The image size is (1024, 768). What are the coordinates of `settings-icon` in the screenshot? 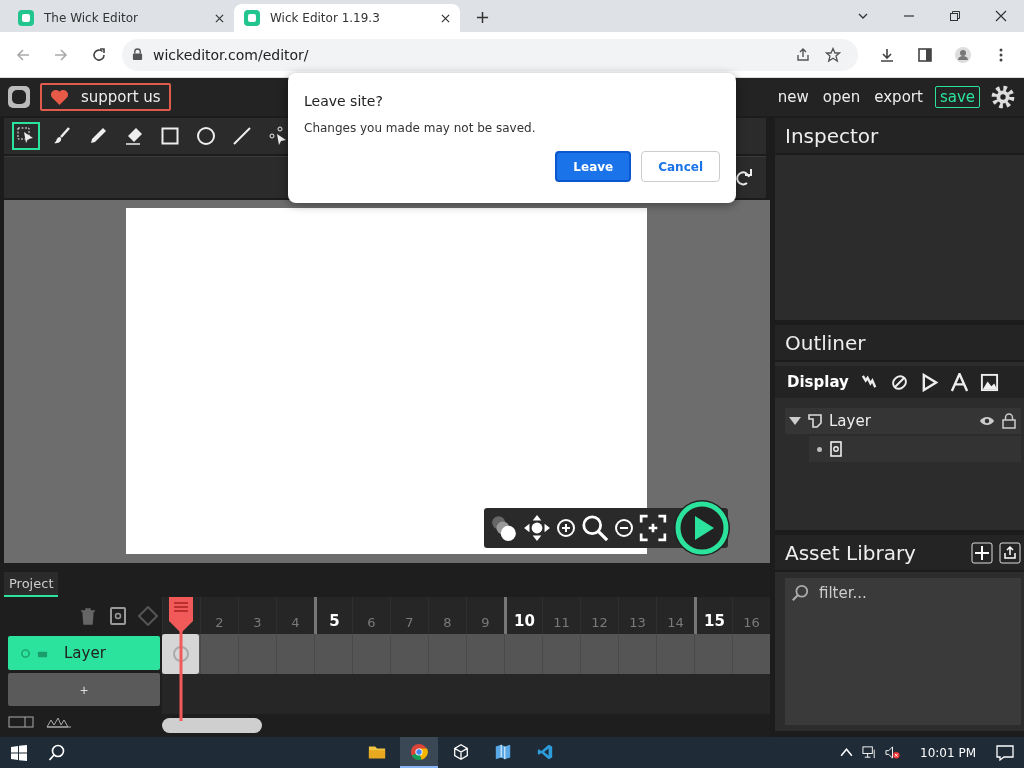 It's located at (1003, 97).